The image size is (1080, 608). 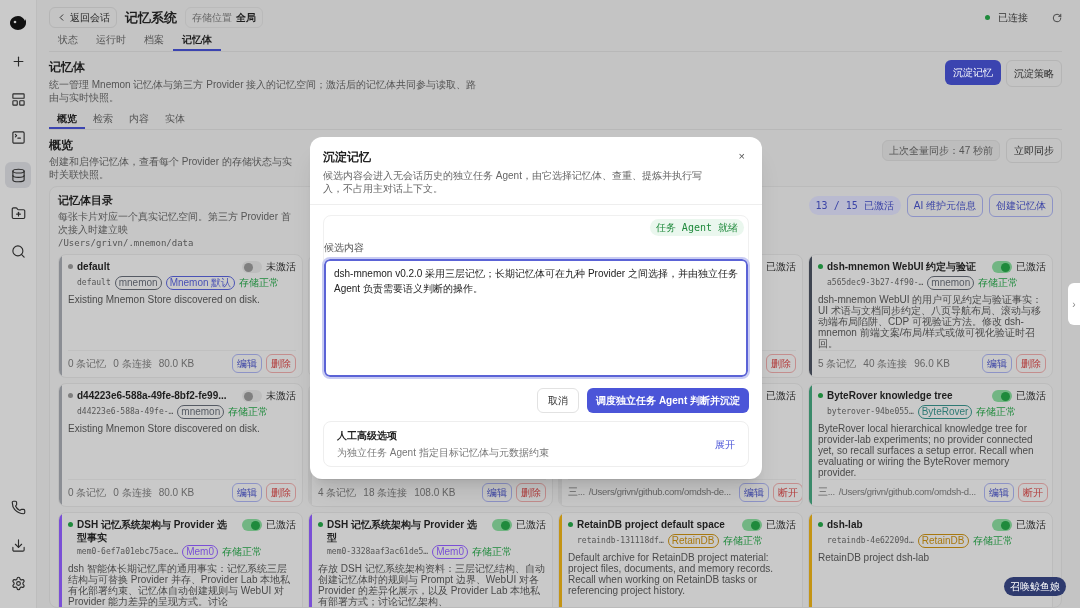 I want to click on expand-link: 展开, so click(x=725, y=444).